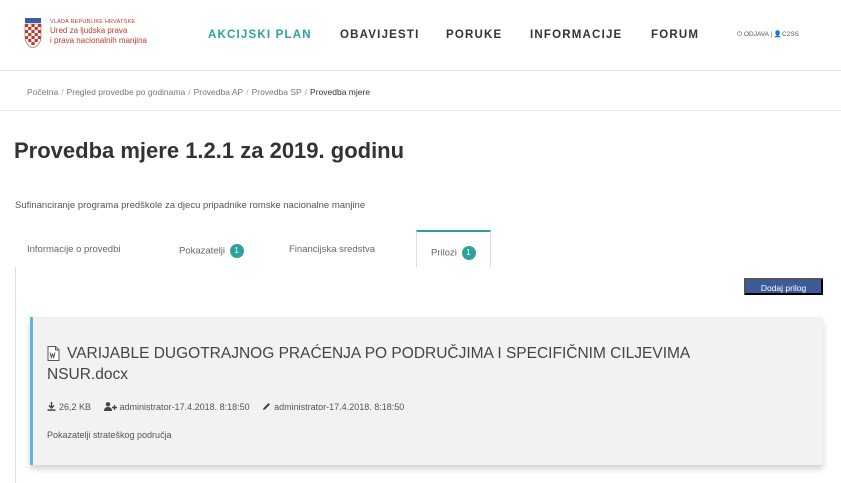 Image resolution: width=841 pixels, height=483 pixels. Describe the element at coordinates (474, 35) in the screenshot. I see `nav-poruke: PORUKE` at that location.